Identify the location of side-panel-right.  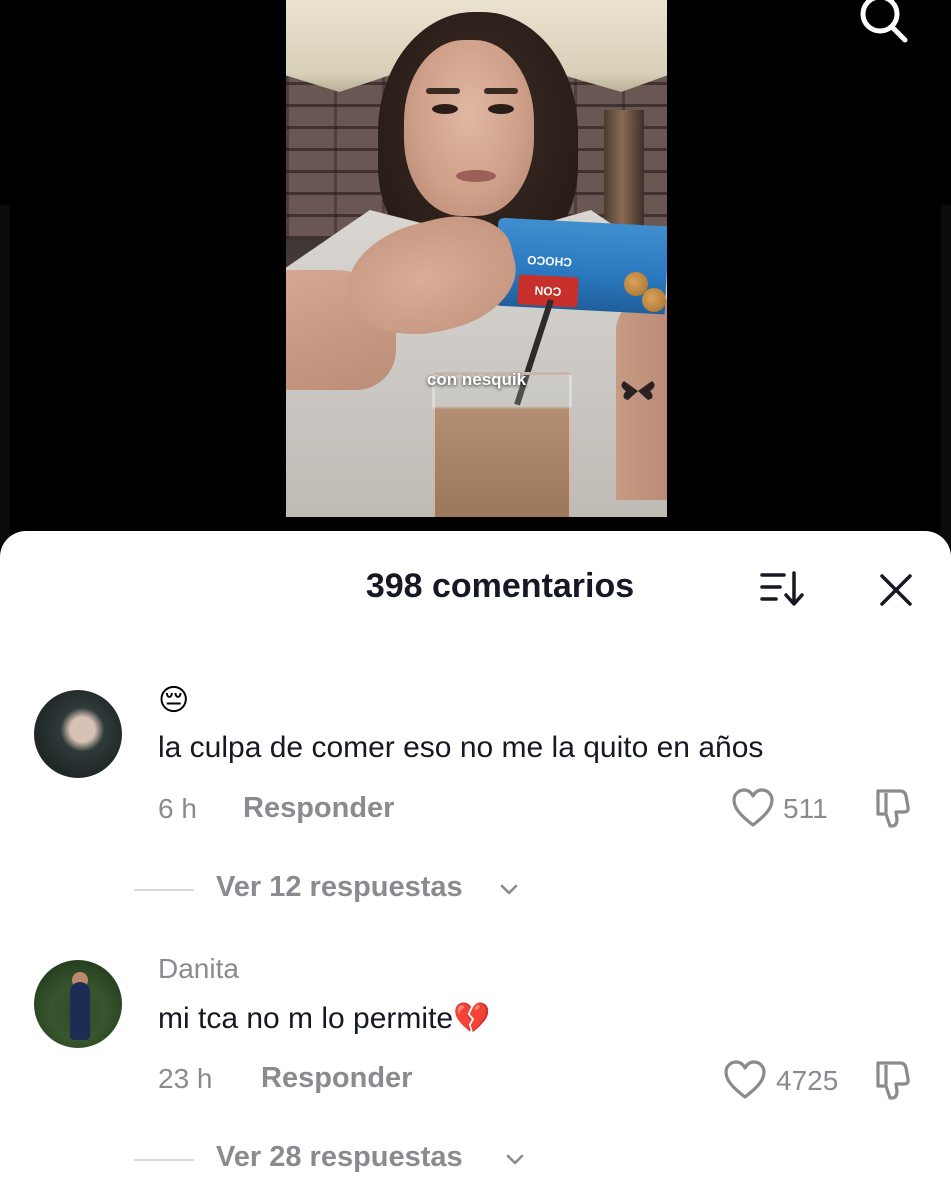
(946, 375).